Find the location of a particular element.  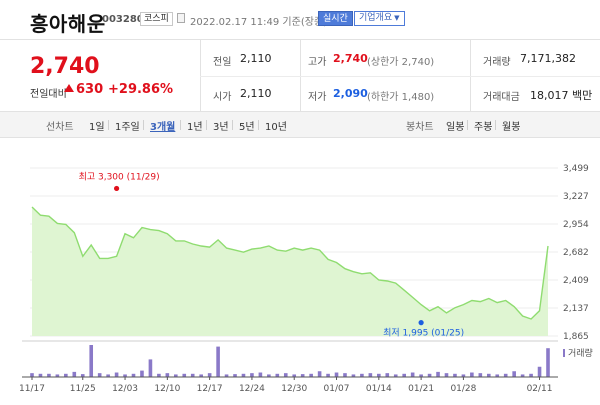

tab-5y: 5년 is located at coordinates (247, 125).